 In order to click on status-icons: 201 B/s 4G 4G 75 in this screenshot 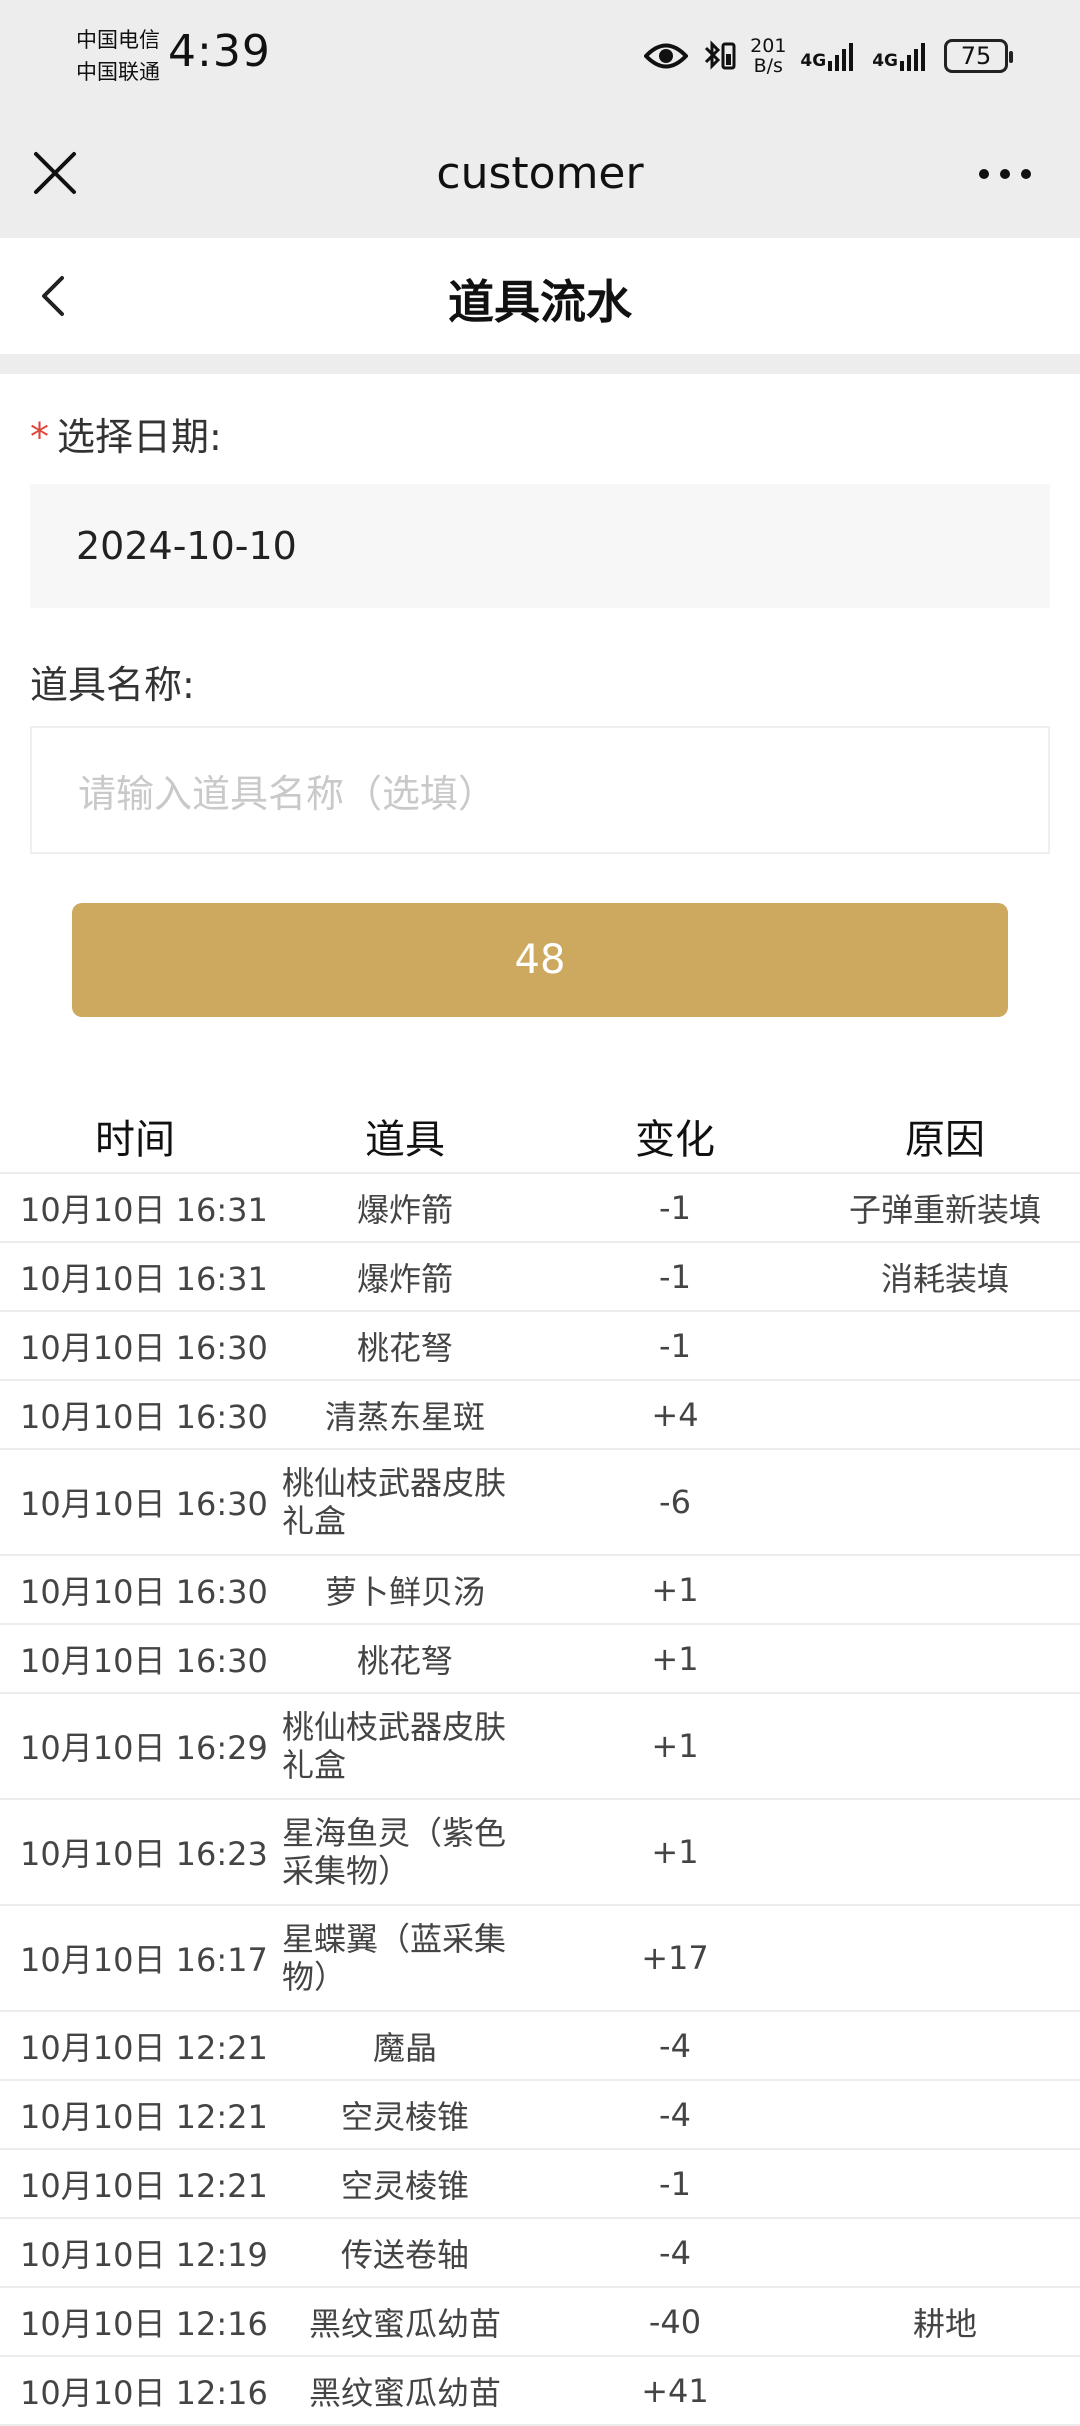, I will do `click(828, 56)`.